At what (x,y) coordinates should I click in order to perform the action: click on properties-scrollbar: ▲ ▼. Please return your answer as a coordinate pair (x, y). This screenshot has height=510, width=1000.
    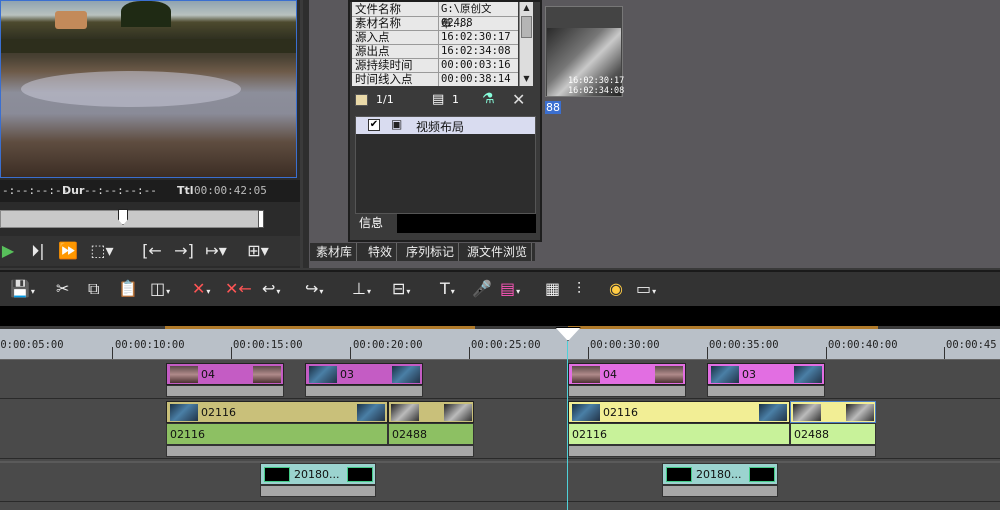
    Looking at the image, I should click on (526, 44).